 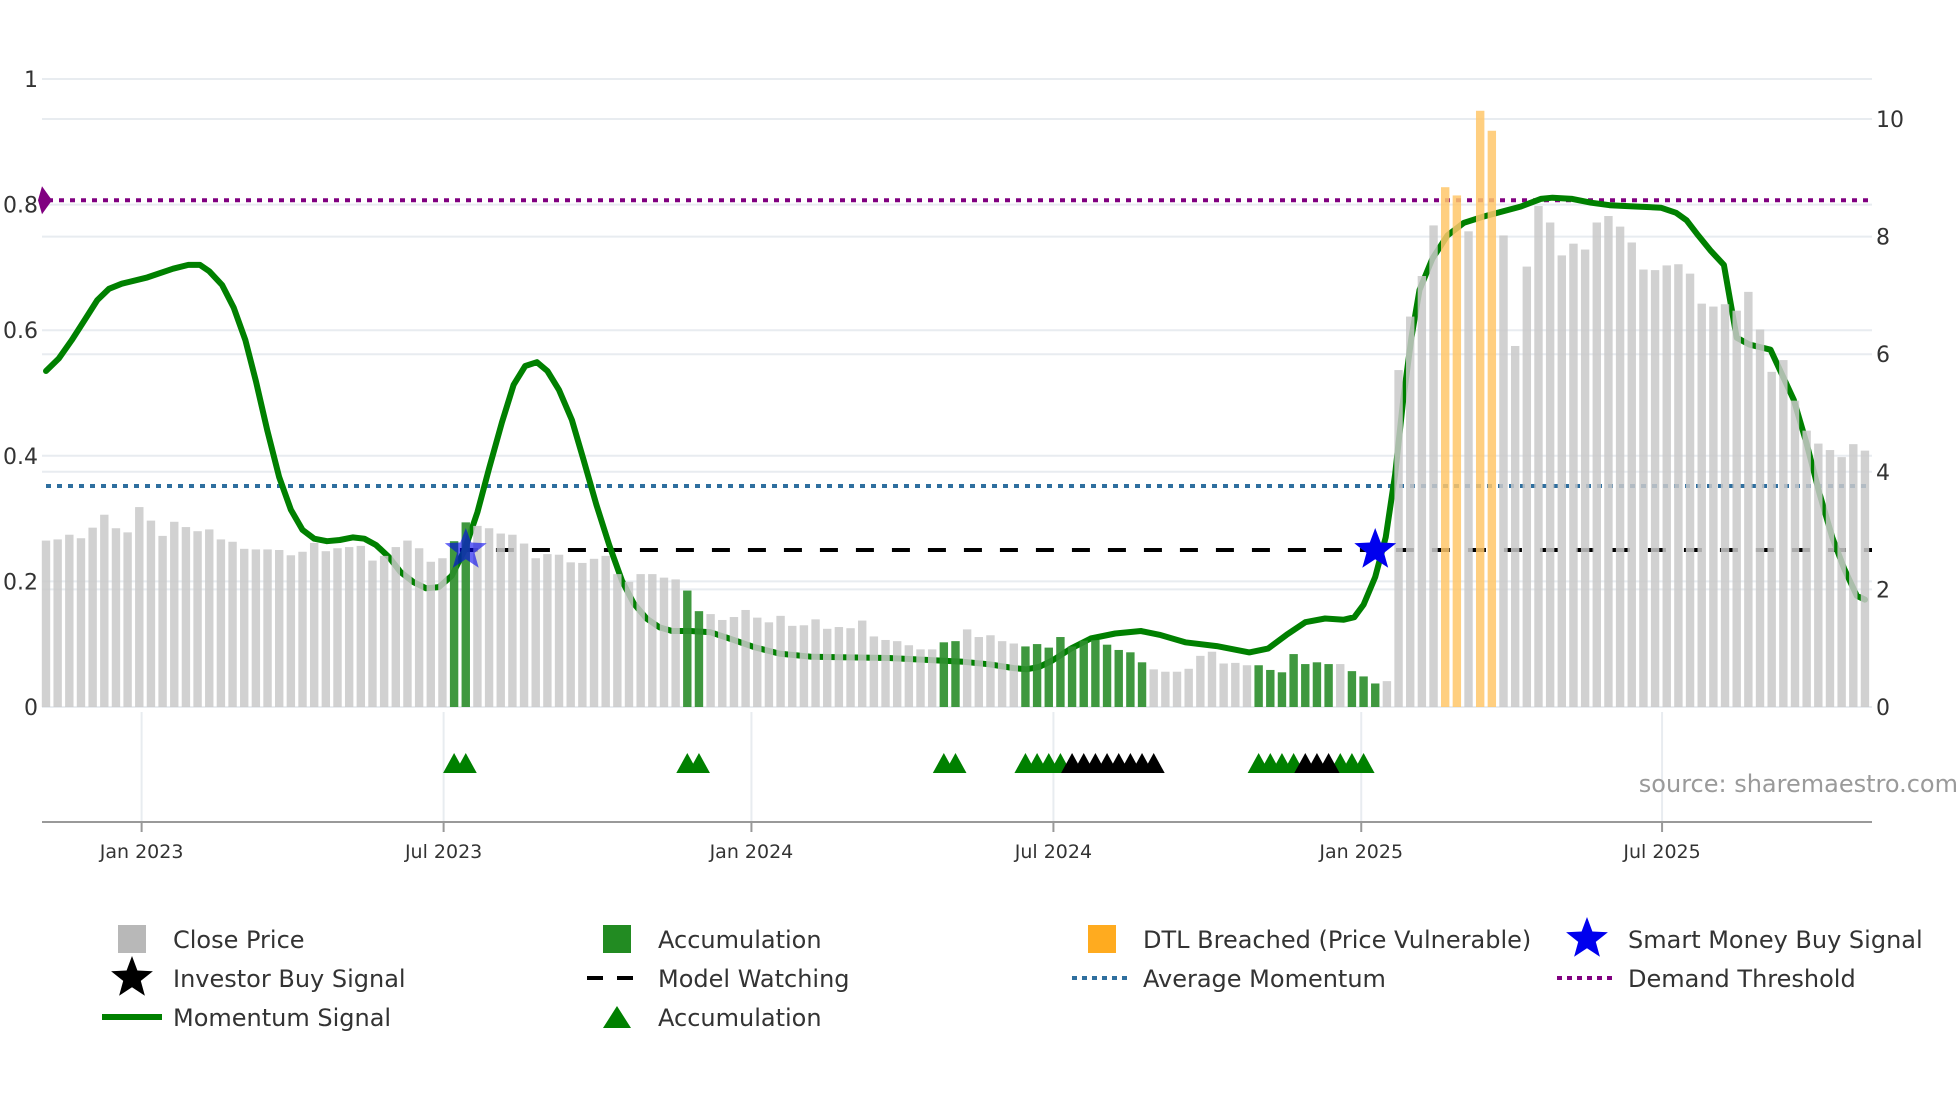 I want to click on demand-threshold-diamond-icon, so click(x=45, y=200).